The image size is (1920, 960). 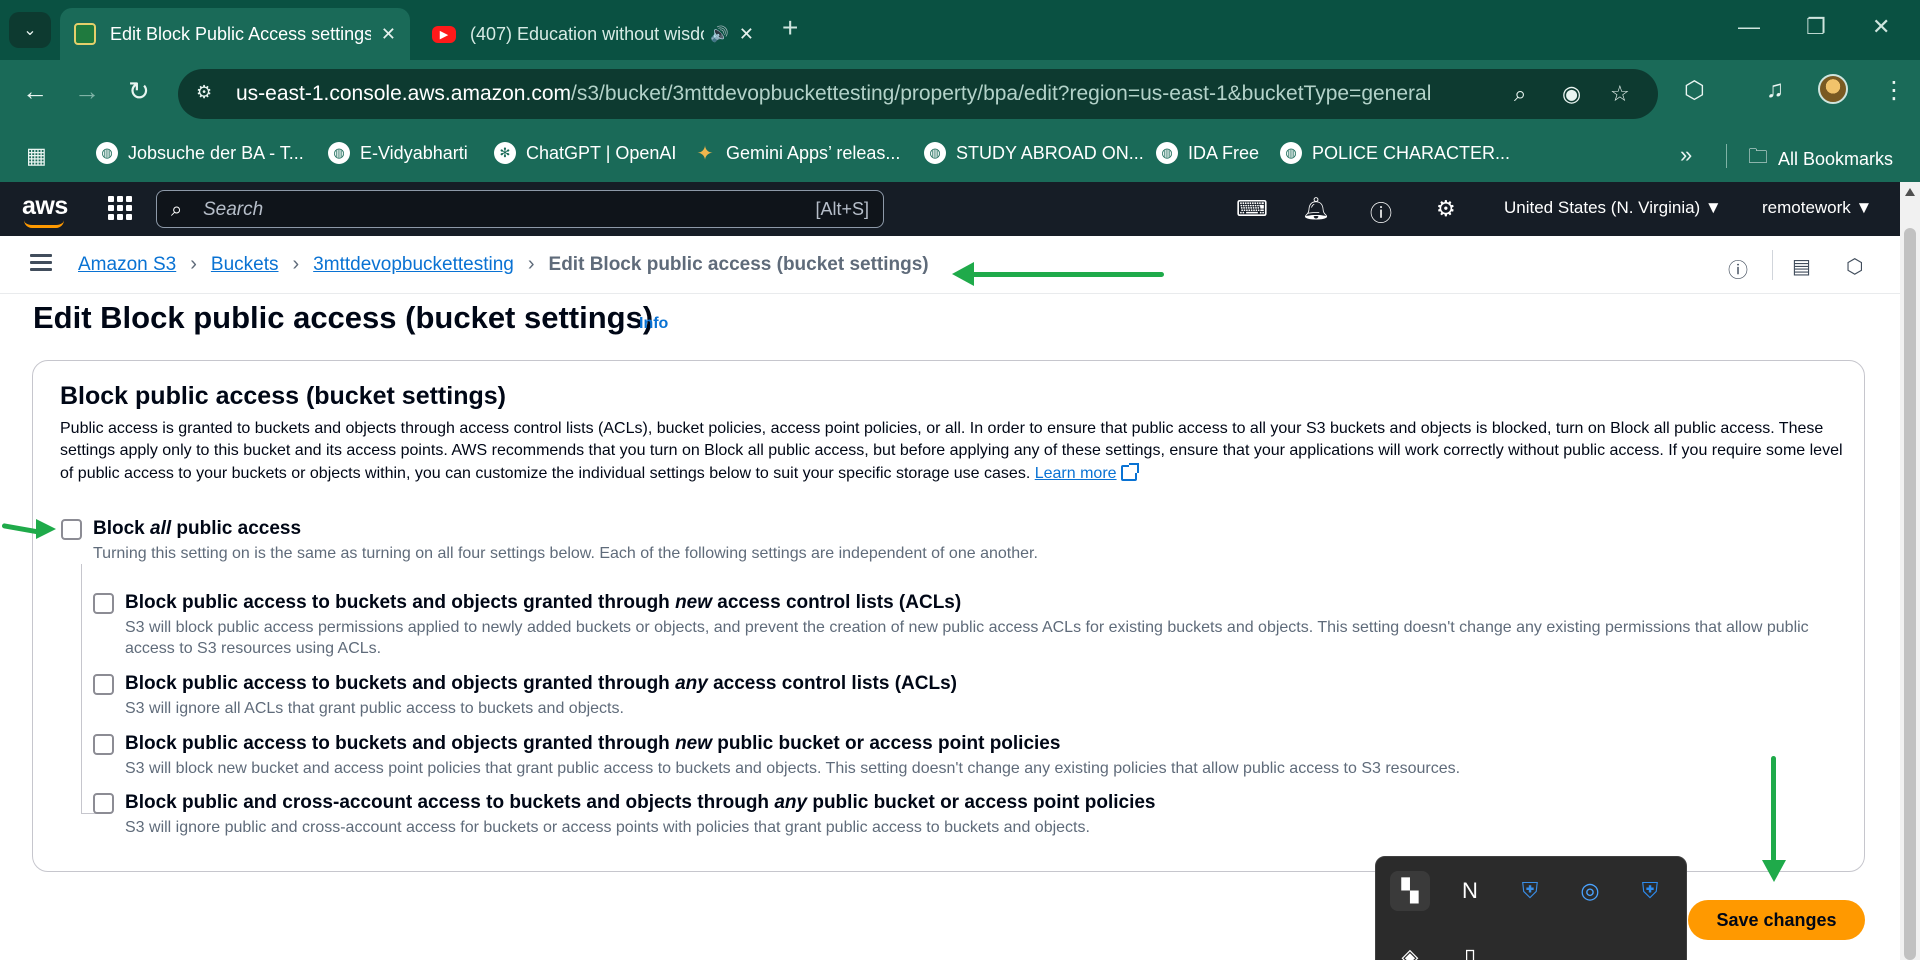 I want to click on help-icon: ⓘ, so click(x=1381, y=212).